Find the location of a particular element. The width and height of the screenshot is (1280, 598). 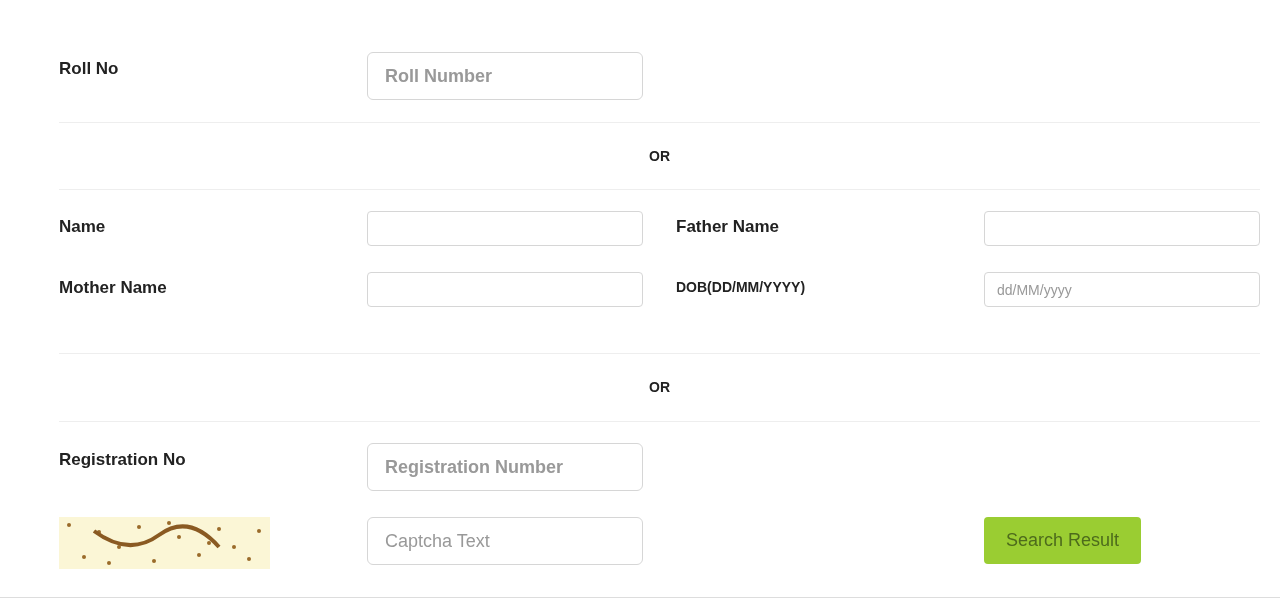

field-label: Registration No is located at coordinates (123, 460).